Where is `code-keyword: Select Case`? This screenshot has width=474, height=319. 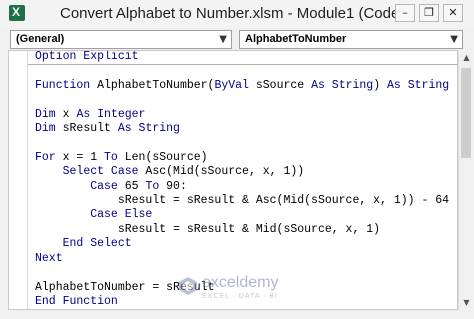
code-keyword: Select Case is located at coordinates (100, 172).